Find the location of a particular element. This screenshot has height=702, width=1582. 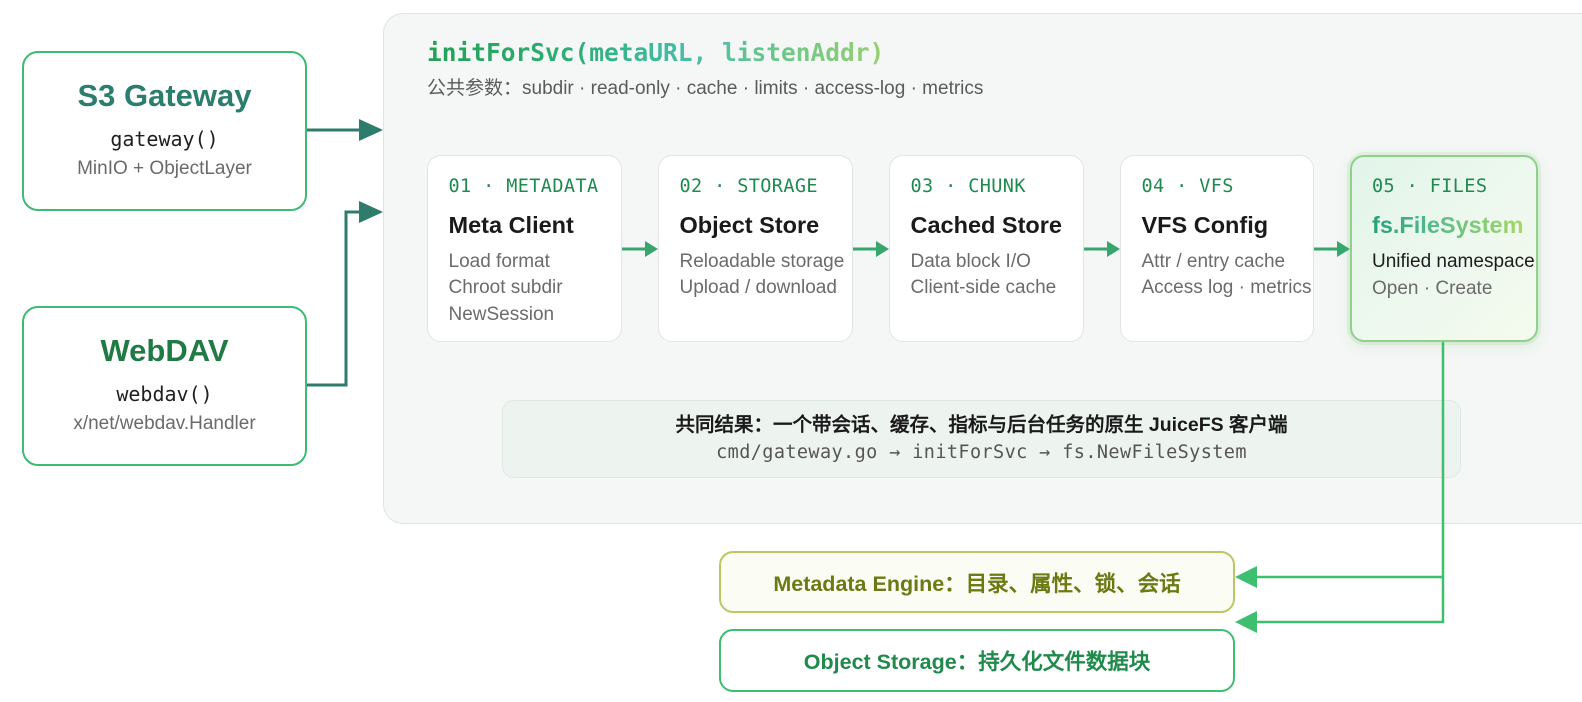

arrowhead-s3-gateway is located at coordinates (371, 130).